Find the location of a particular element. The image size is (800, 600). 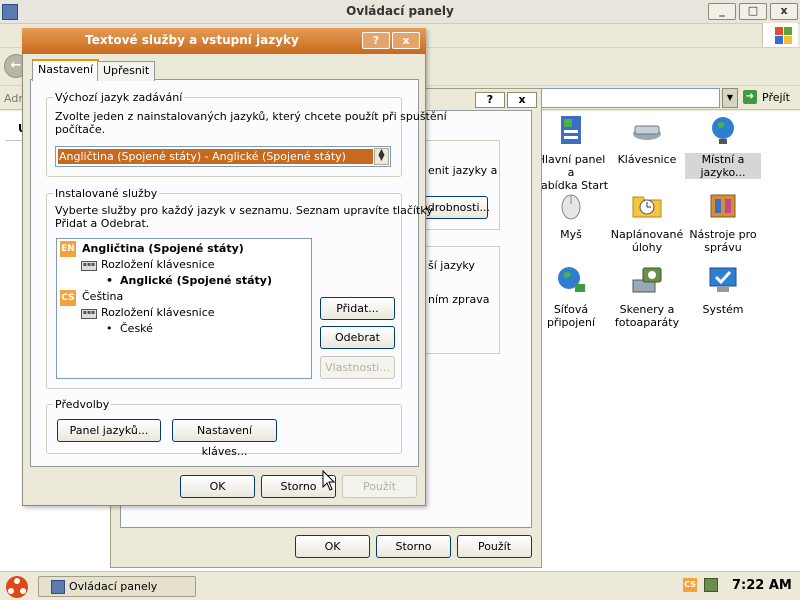

cp-item-system: Systém is located at coordinates (723, 290).